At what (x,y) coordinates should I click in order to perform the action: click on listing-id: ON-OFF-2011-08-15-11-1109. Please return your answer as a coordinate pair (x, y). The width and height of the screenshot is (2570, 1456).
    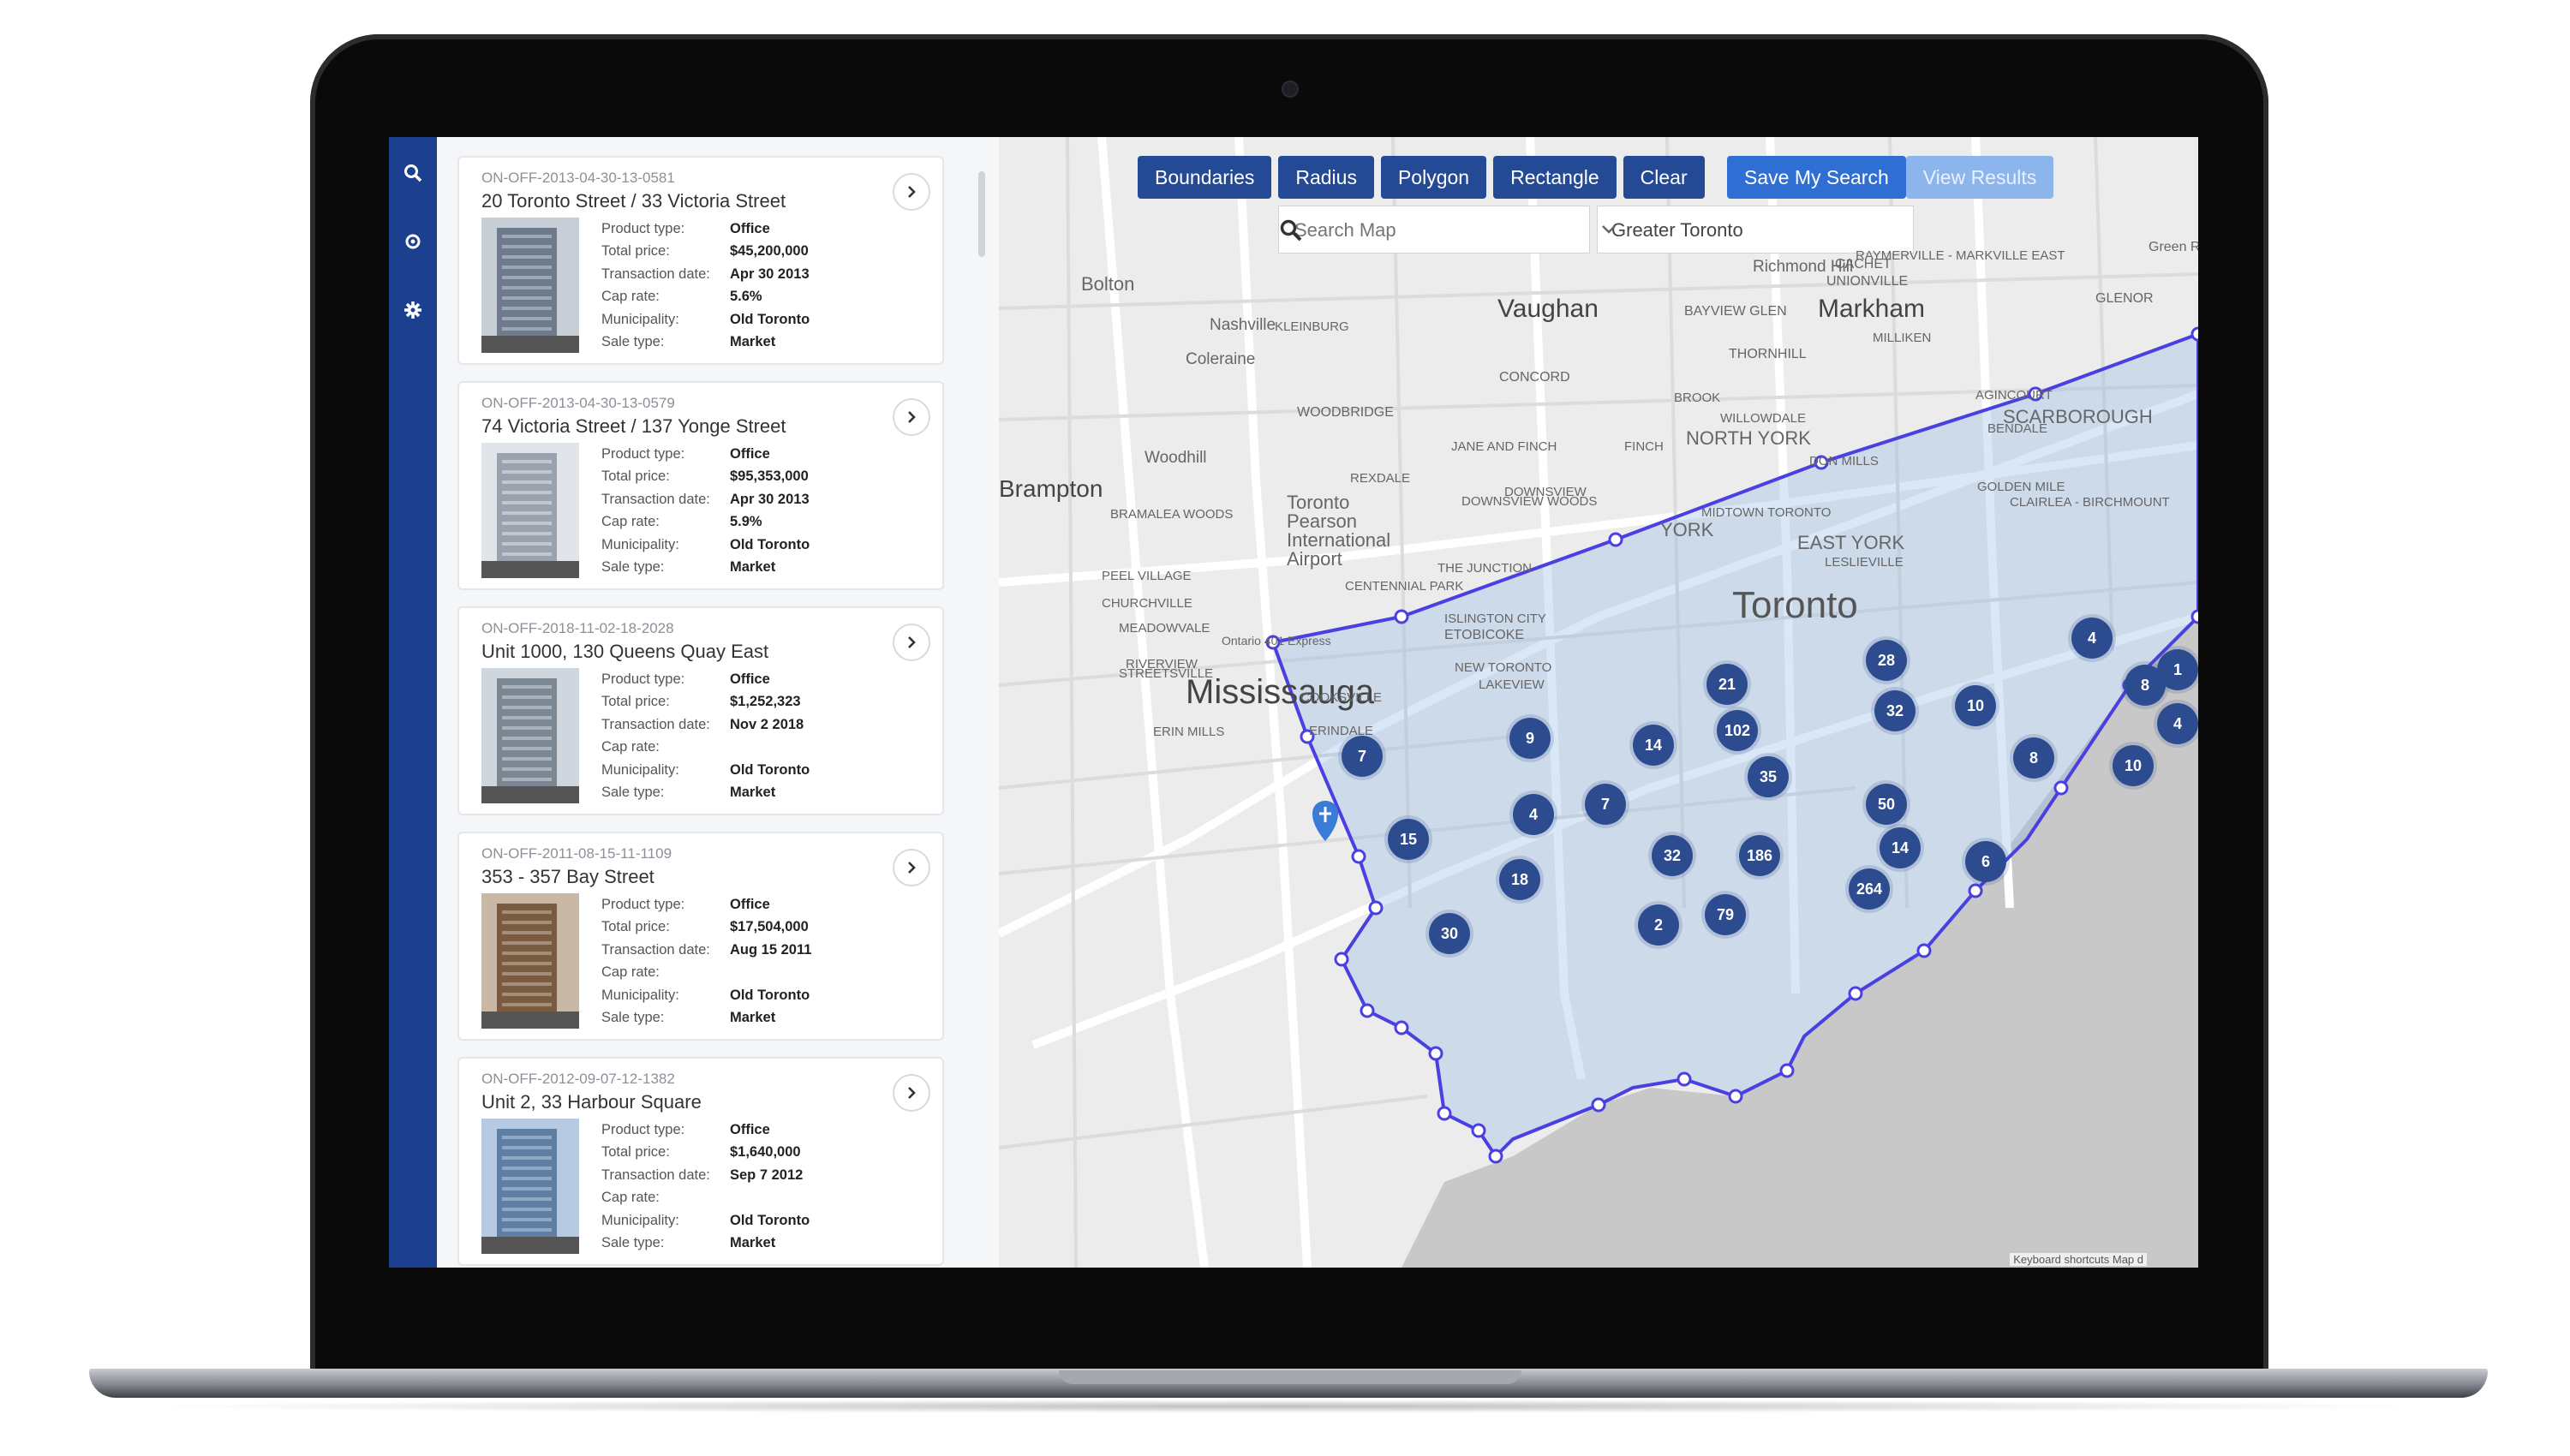
    Looking at the image, I should click on (577, 854).